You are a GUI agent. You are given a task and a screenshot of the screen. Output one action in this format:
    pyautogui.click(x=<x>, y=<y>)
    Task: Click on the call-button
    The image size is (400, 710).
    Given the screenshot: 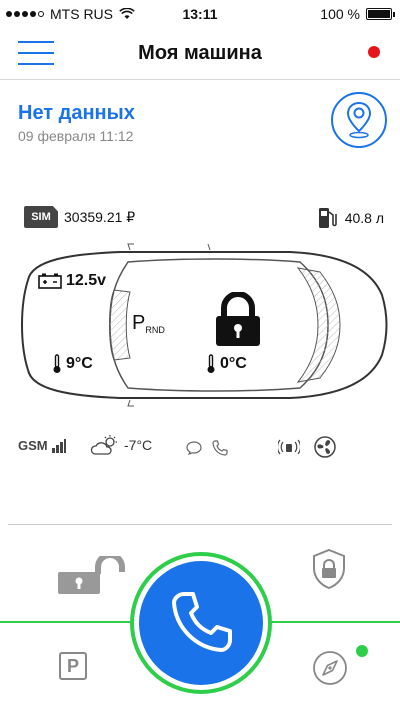 What is the action you would take?
    pyautogui.click(x=201, y=623)
    